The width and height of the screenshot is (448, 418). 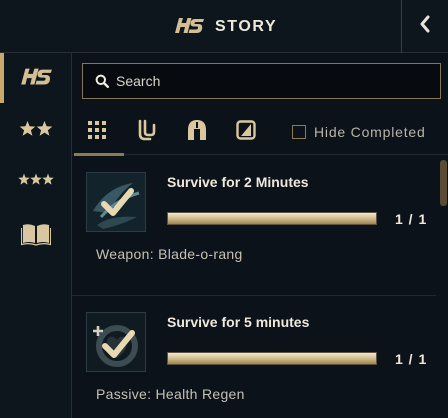 I want to click on filter-tab-armor, so click(x=197, y=132).